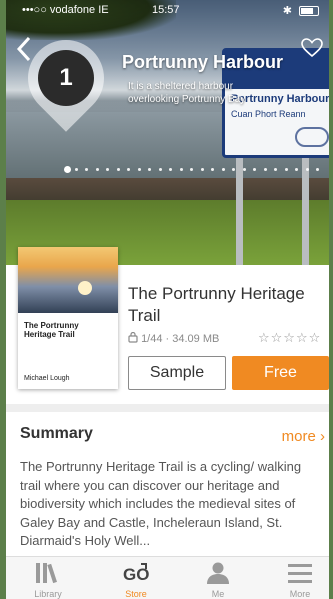 The image size is (333, 599). I want to click on tab-more: More, so click(298, 578).